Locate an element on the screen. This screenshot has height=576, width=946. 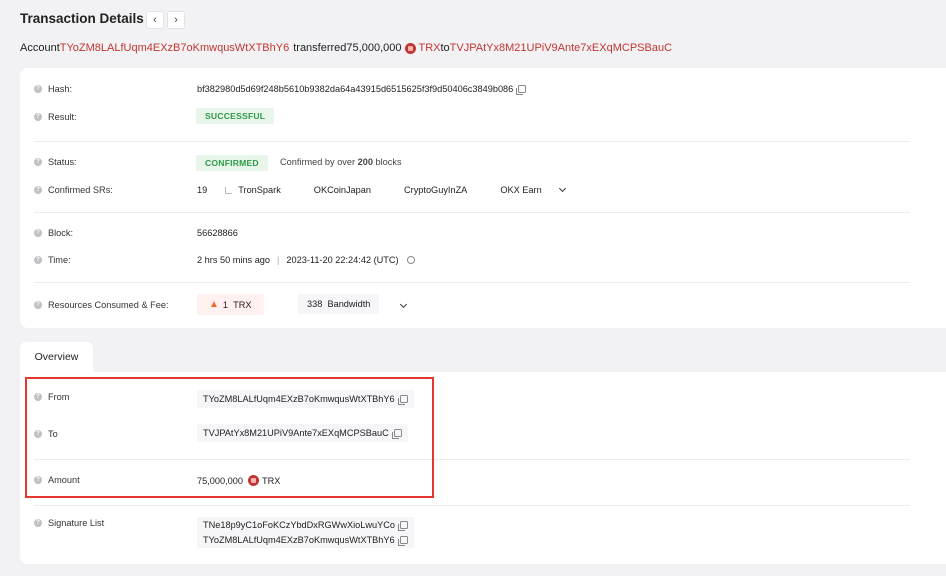
highlight-box is located at coordinates (229, 437).